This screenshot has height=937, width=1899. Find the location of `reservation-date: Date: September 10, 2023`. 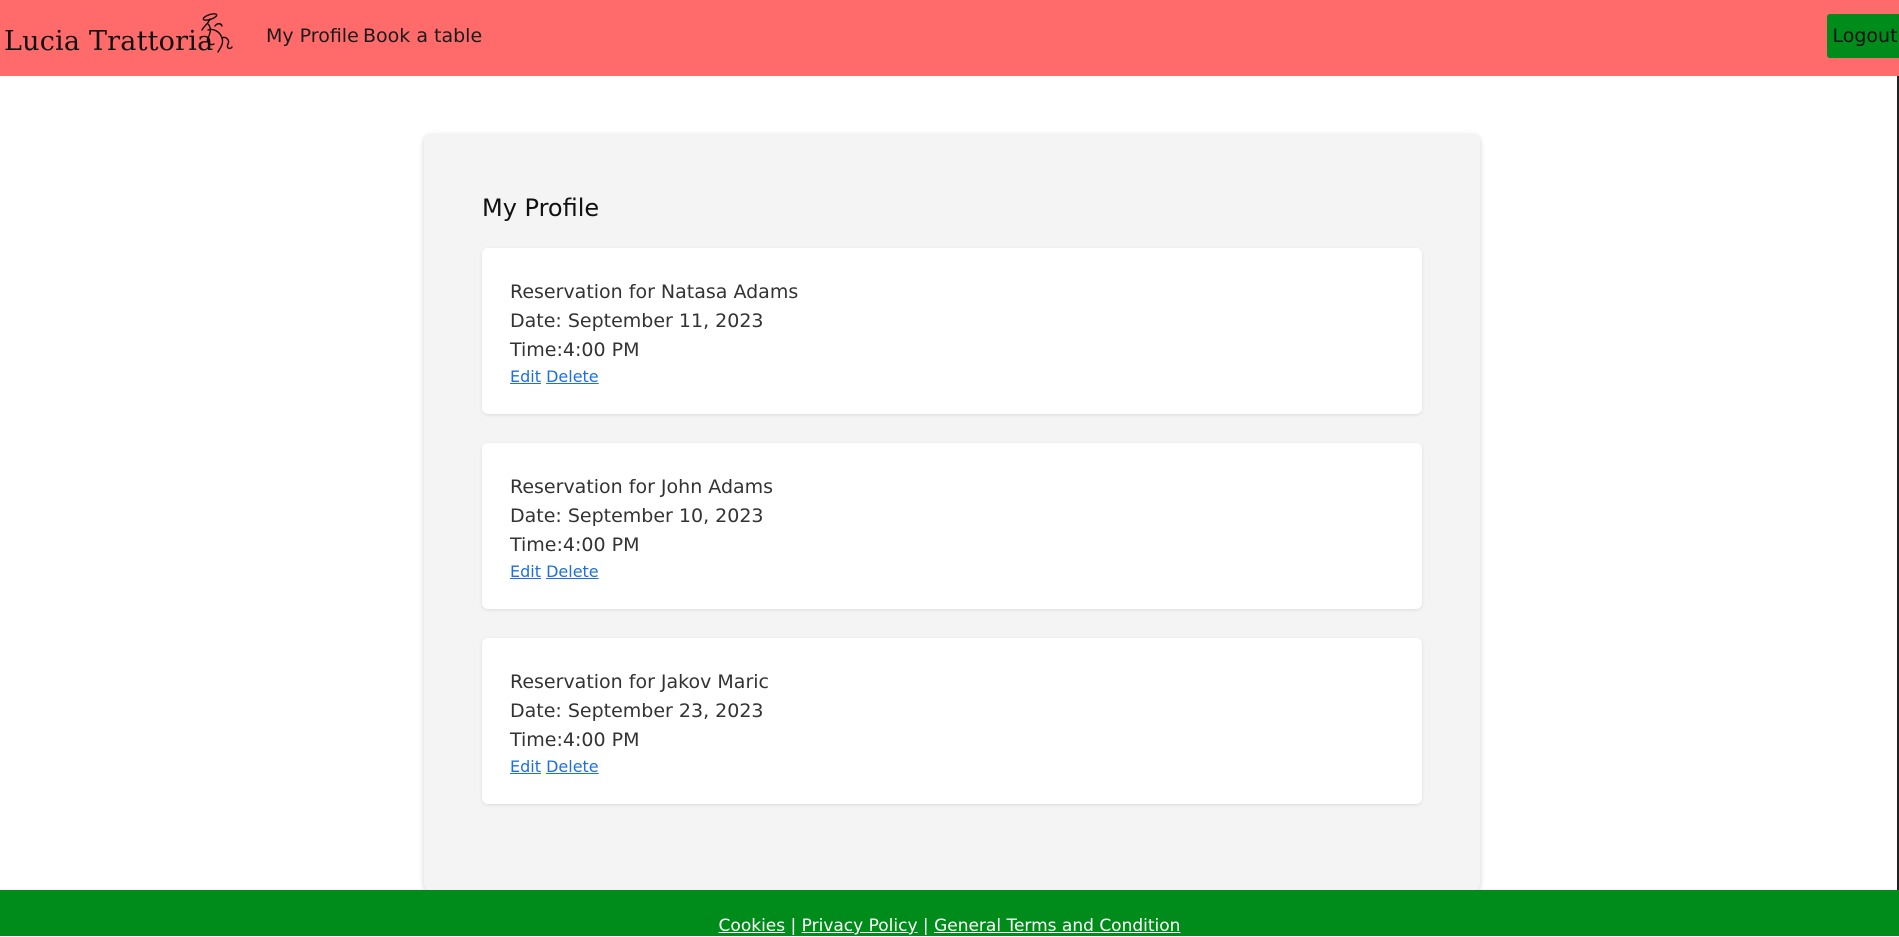

reservation-date: Date: September 10, 2023 is located at coordinates (637, 516).